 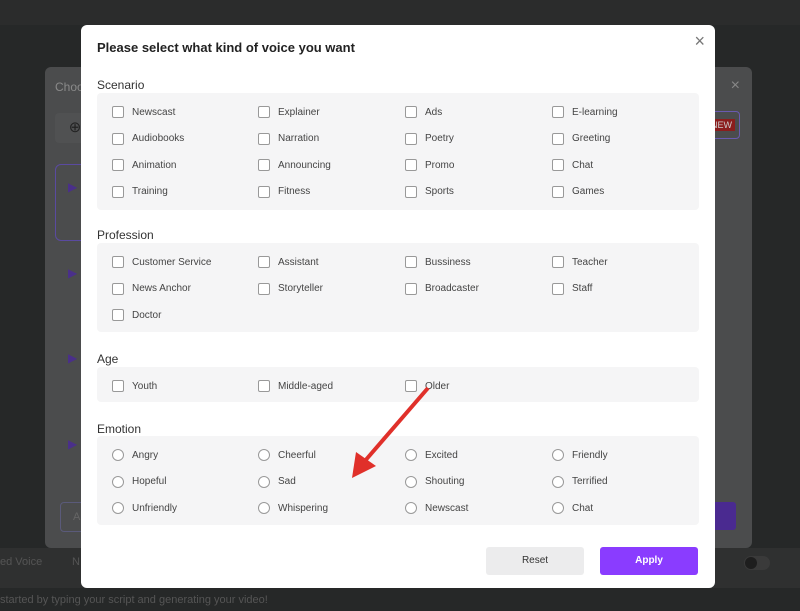 What do you see at coordinates (288, 139) in the screenshot?
I see `checkbox-narration: Narration` at bounding box center [288, 139].